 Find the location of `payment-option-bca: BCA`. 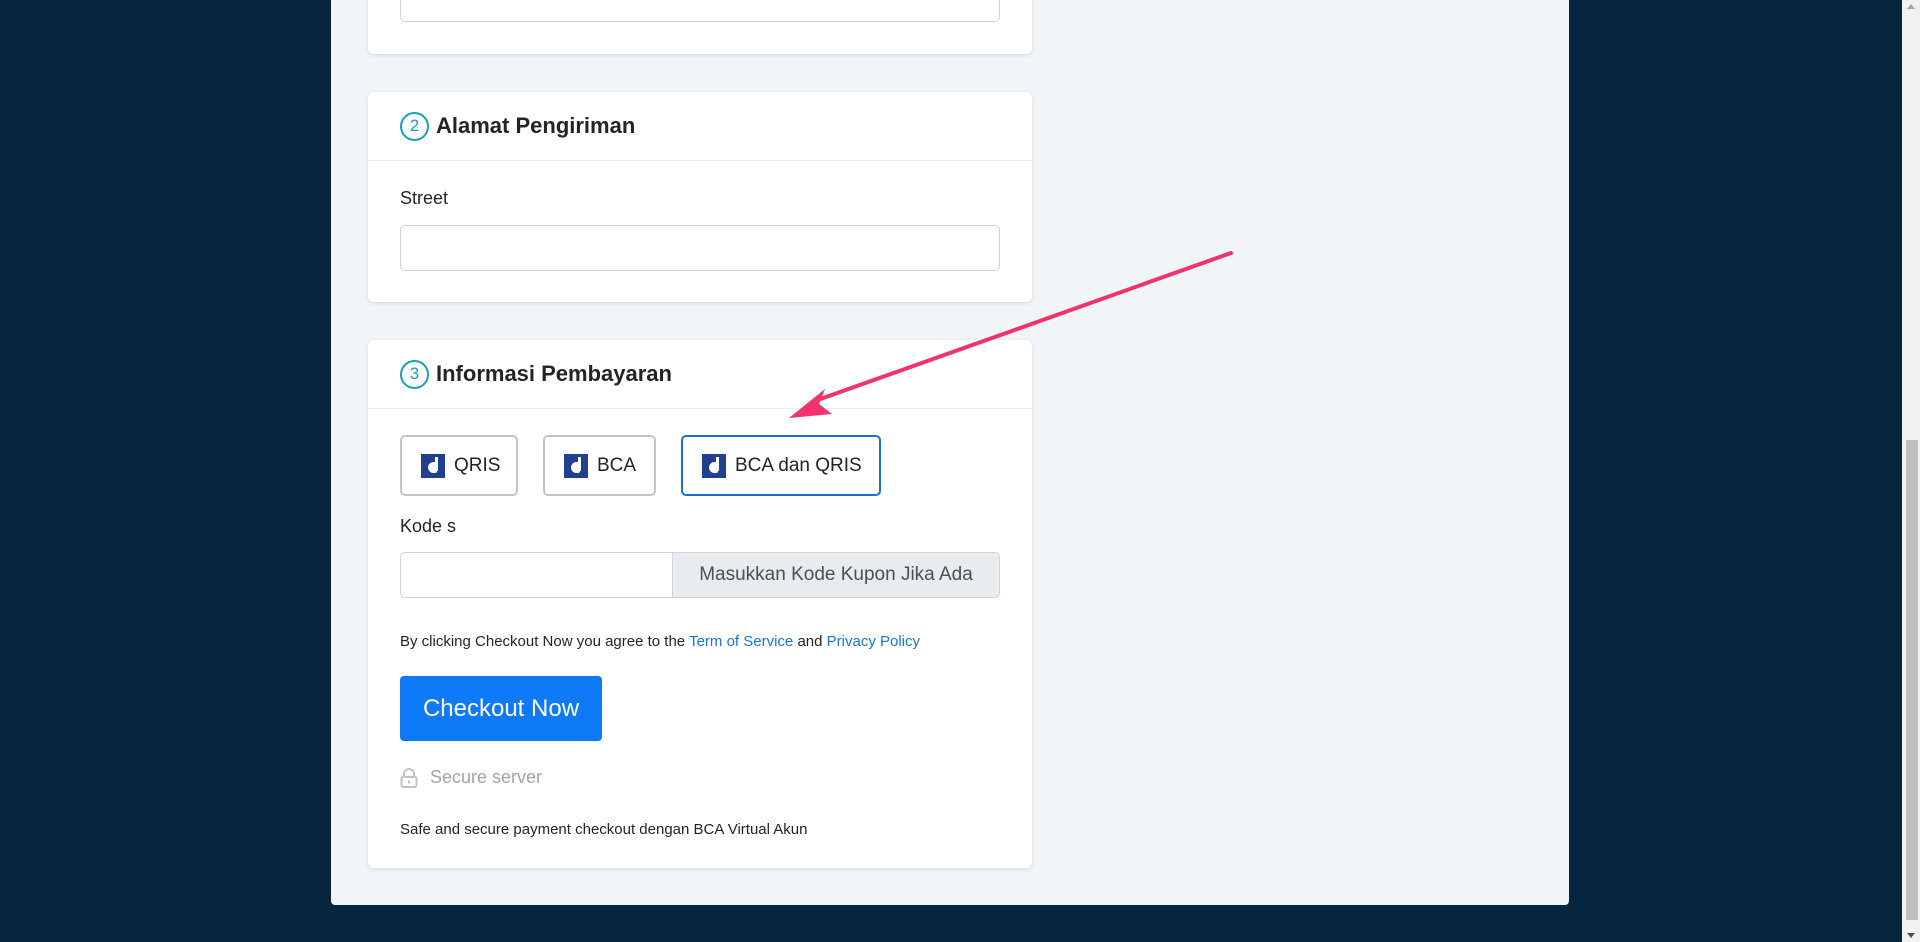

payment-option-bca: BCA is located at coordinates (599, 465).